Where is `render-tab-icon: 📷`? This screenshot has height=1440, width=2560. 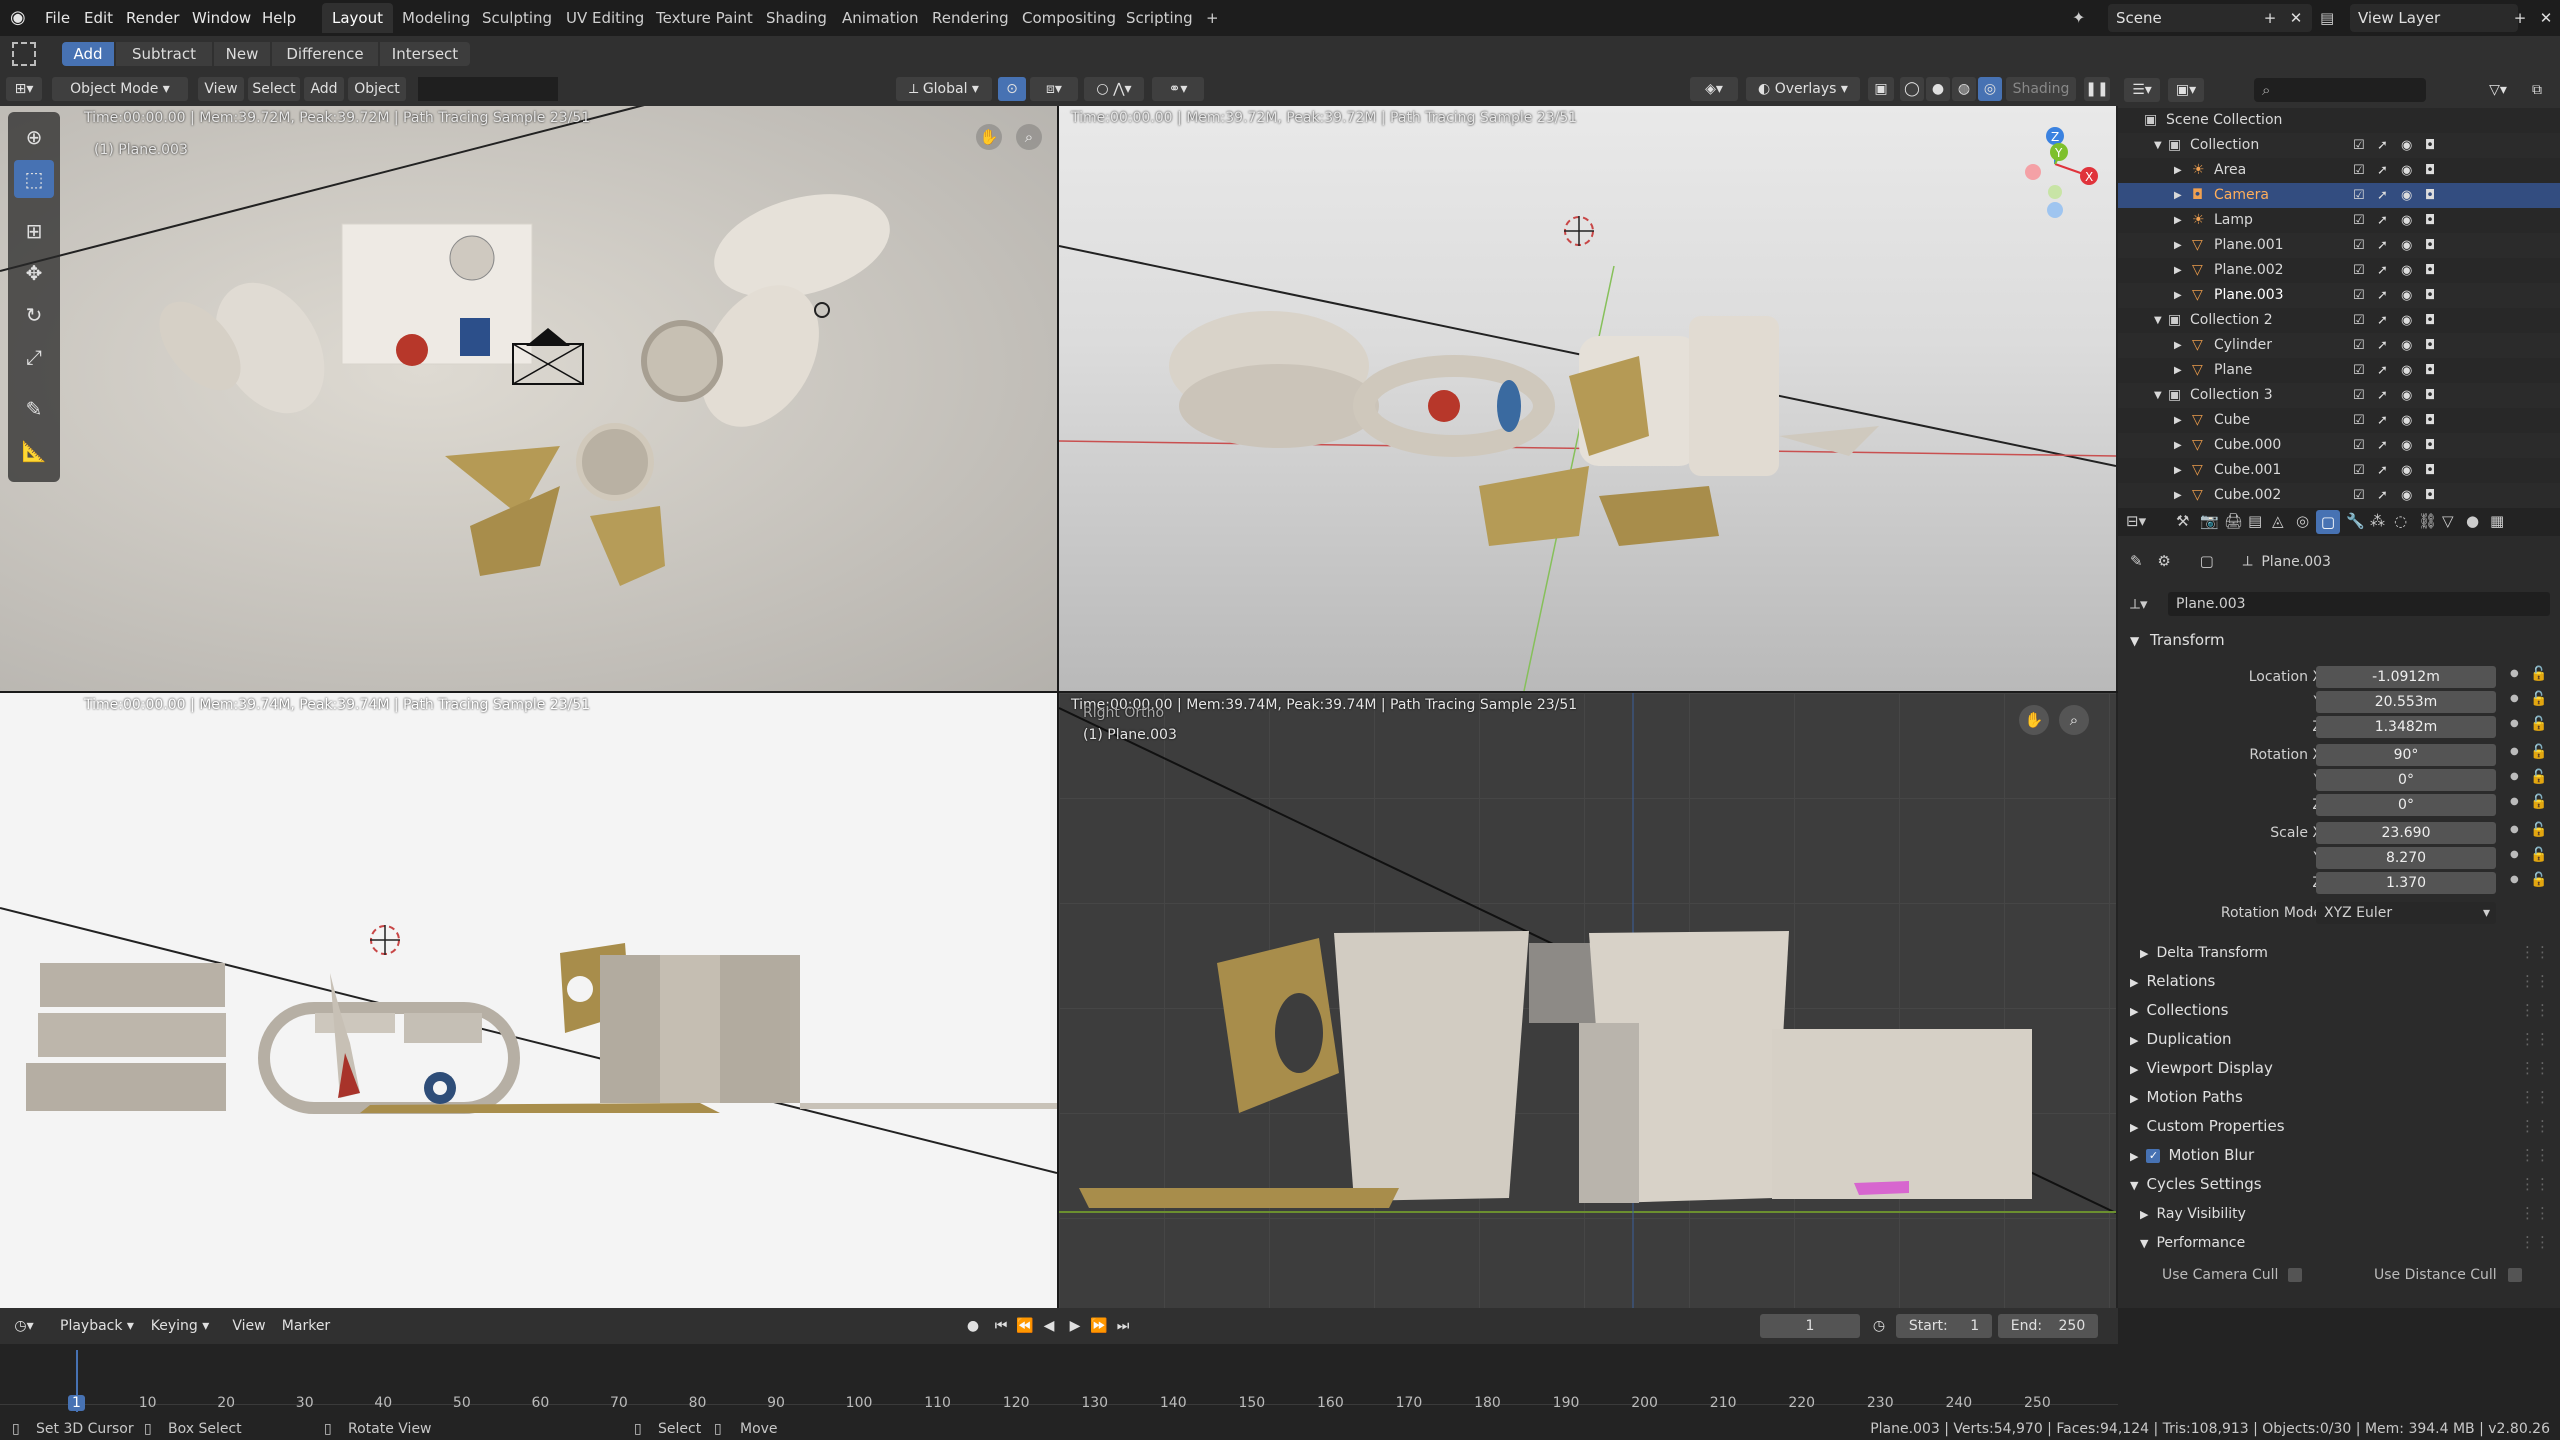 render-tab-icon: 📷 is located at coordinates (2209, 521).